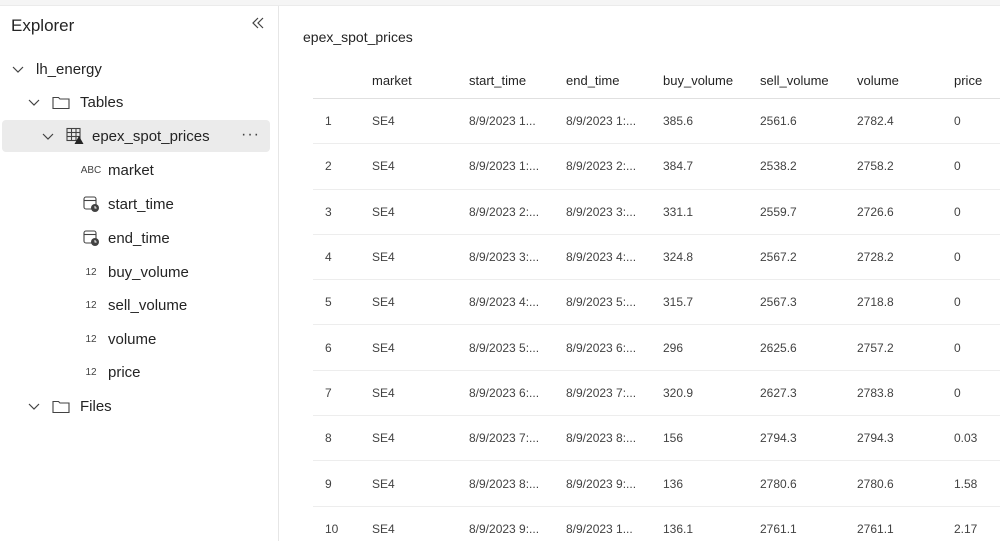 This screenshot has width=1000, height=541. What do you see at coordinates (875, 302) in the screenshot?
I see `cell-volume: 2718.8` at bounding box center [875, 302].